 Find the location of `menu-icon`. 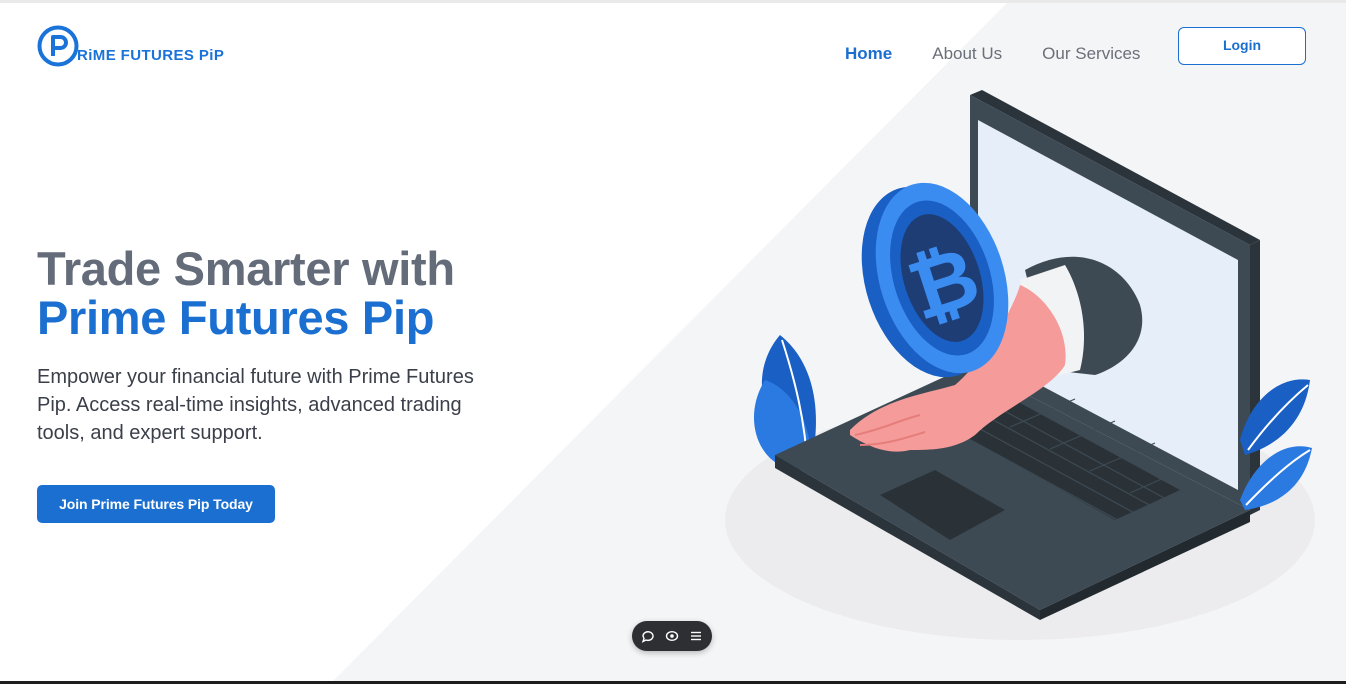

menu-icon is located at coordinates (696, 636).